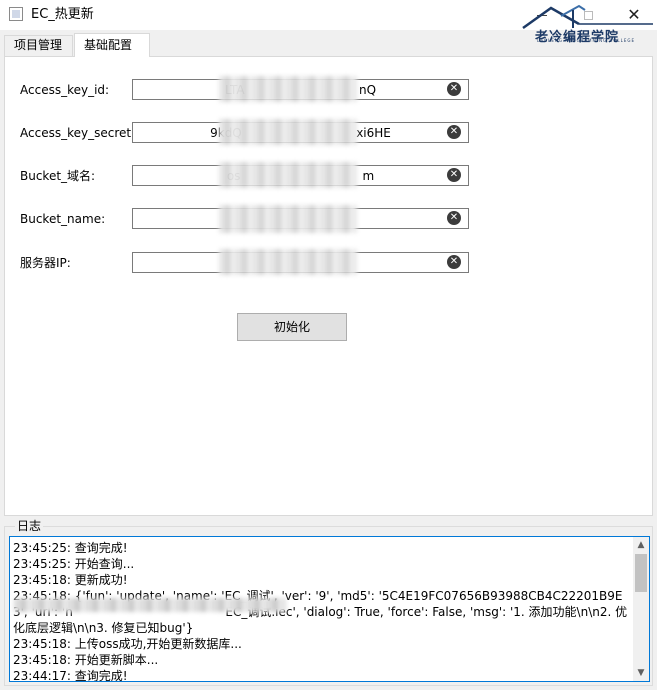 The image size is (657, 690). I want to click on log-line: 23:45:25: 查询完成!, so click(70, 548).